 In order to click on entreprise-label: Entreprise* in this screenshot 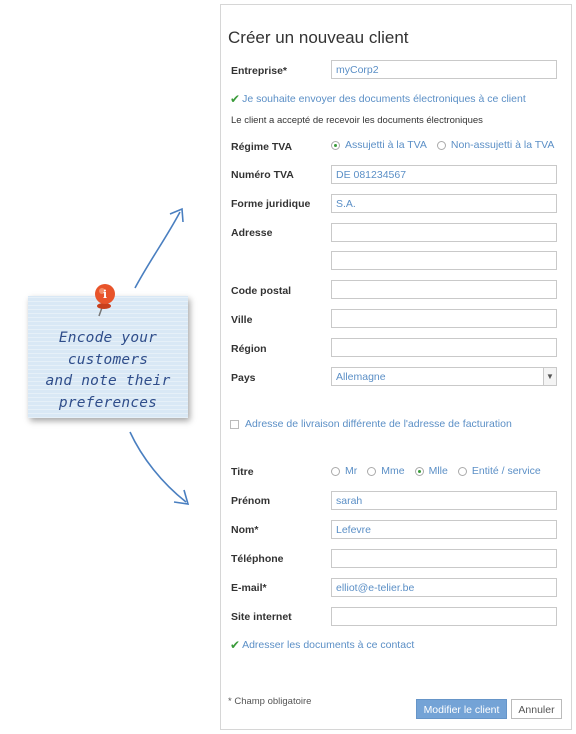, I will do `click(259, 71)`.